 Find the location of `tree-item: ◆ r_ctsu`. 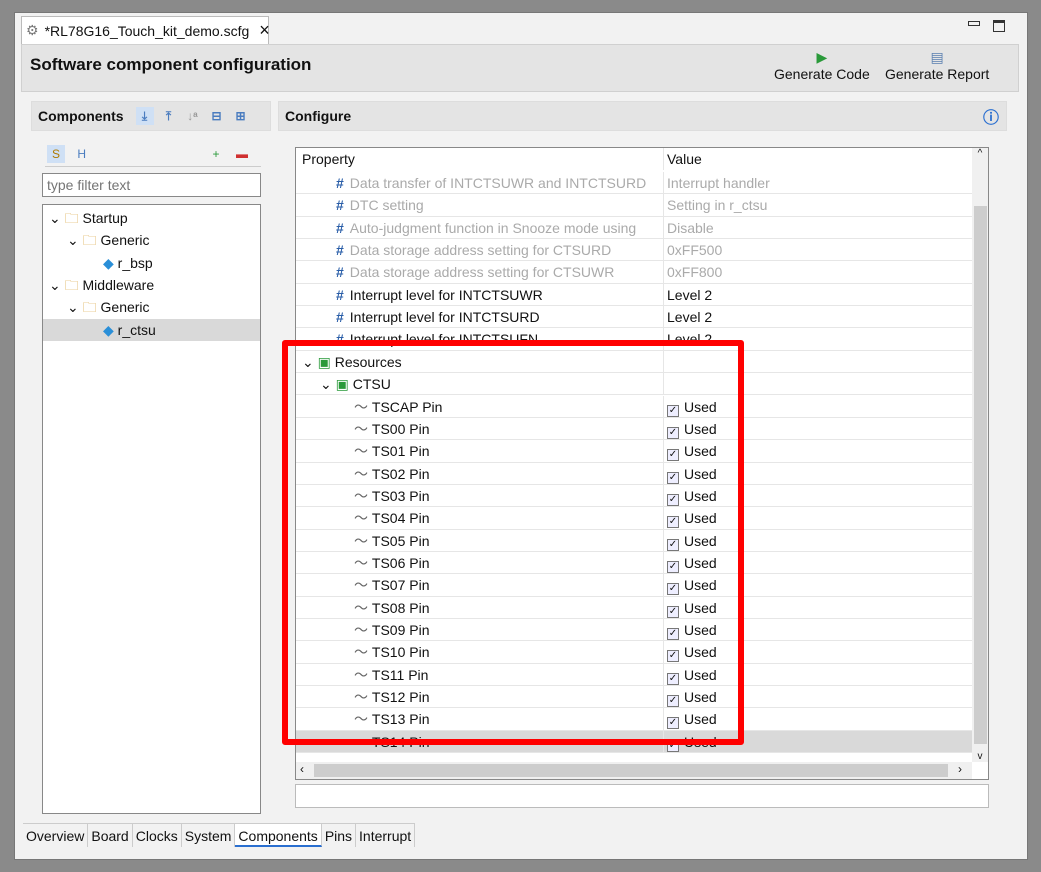

tree-item: ◆ r_ctsu is located at coordinates (151, 329).